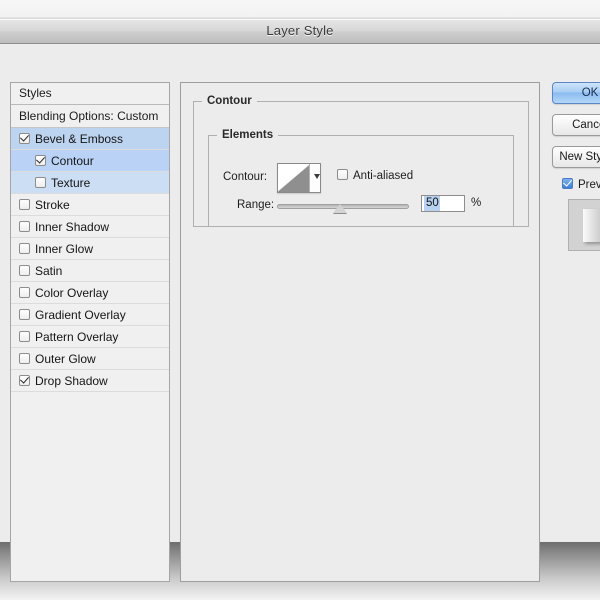 This screenshot has height=600, width=600. I want to click on dialog-titlebar: Layer Style, so click(300, 31).